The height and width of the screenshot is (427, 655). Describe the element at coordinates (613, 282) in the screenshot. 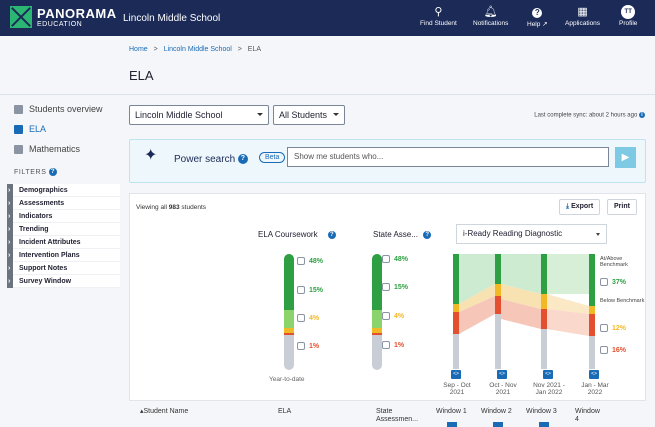

I see `iready-pct-at: 37%` at that location.